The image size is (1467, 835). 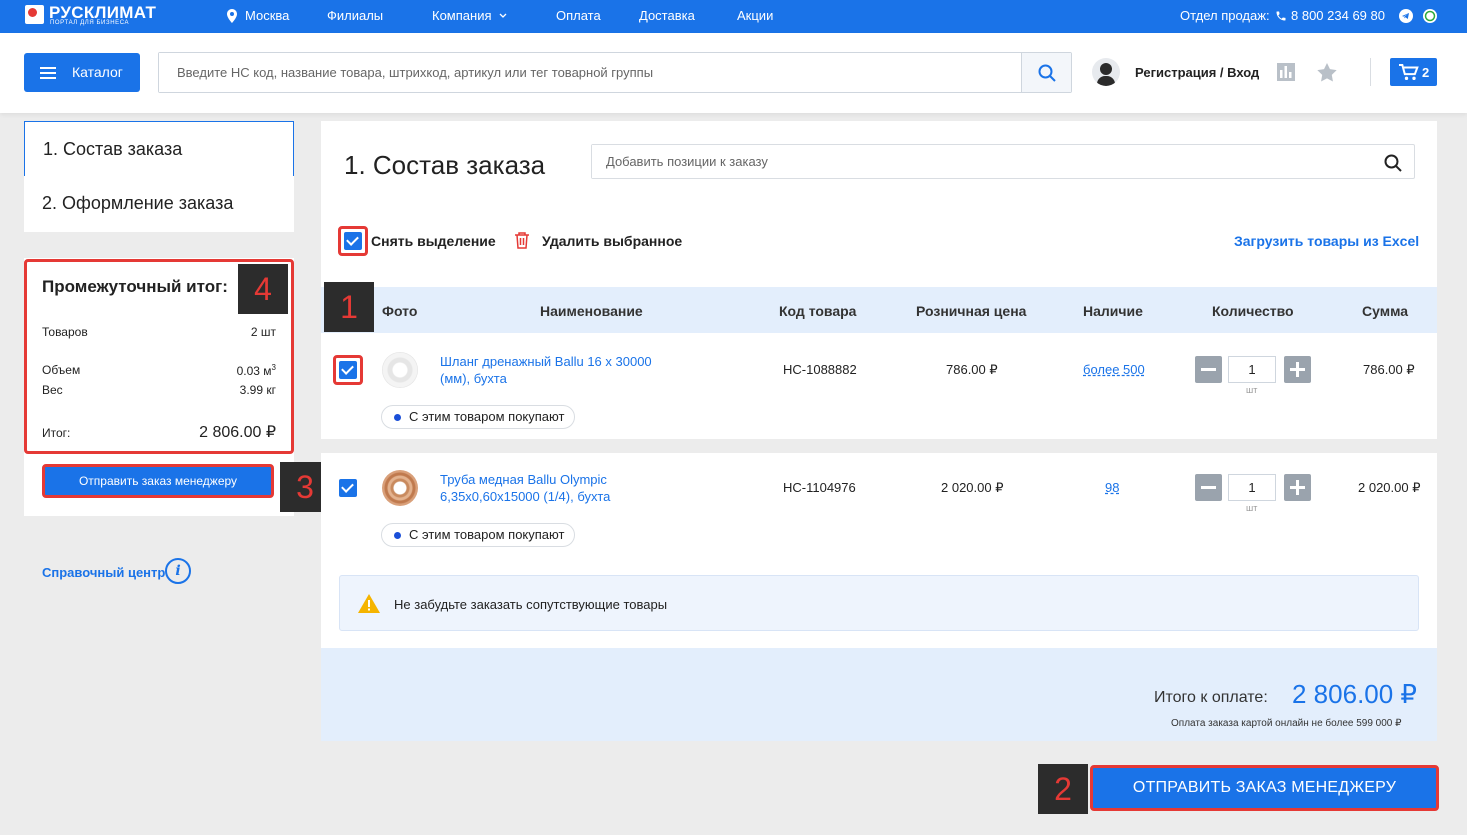 I want to click on column-header-code: Код товара, so click(x=818, y=311).